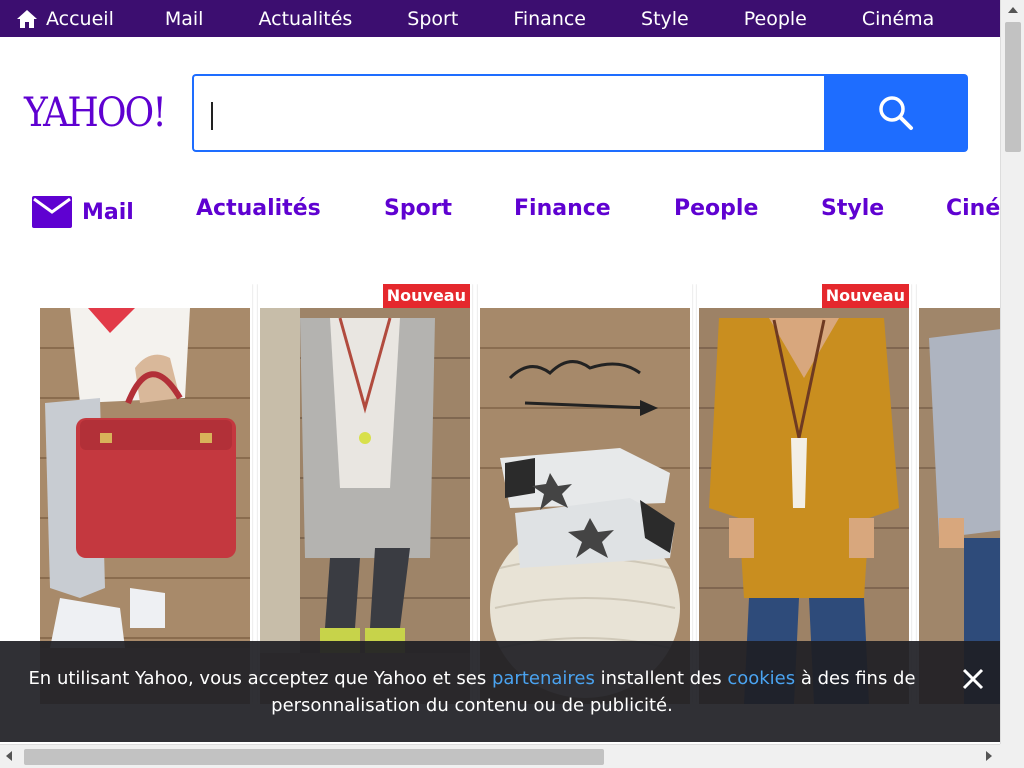 Image resolution: width=1024 pixels, height=768 pixels. Describe the element at coordinates (80, 18) in the screenshot. I see `topnav-home-label: Accueil` at that location.